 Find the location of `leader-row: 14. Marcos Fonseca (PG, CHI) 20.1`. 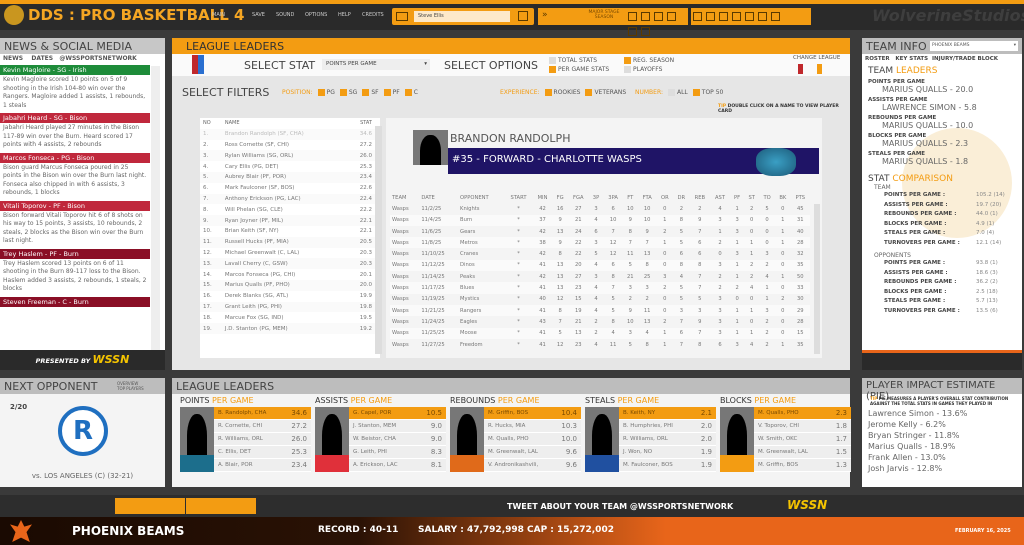

leader-row: 14. Marcos Fonseca (PG, CHI) 20.1 is located at coordinates (287, 274).